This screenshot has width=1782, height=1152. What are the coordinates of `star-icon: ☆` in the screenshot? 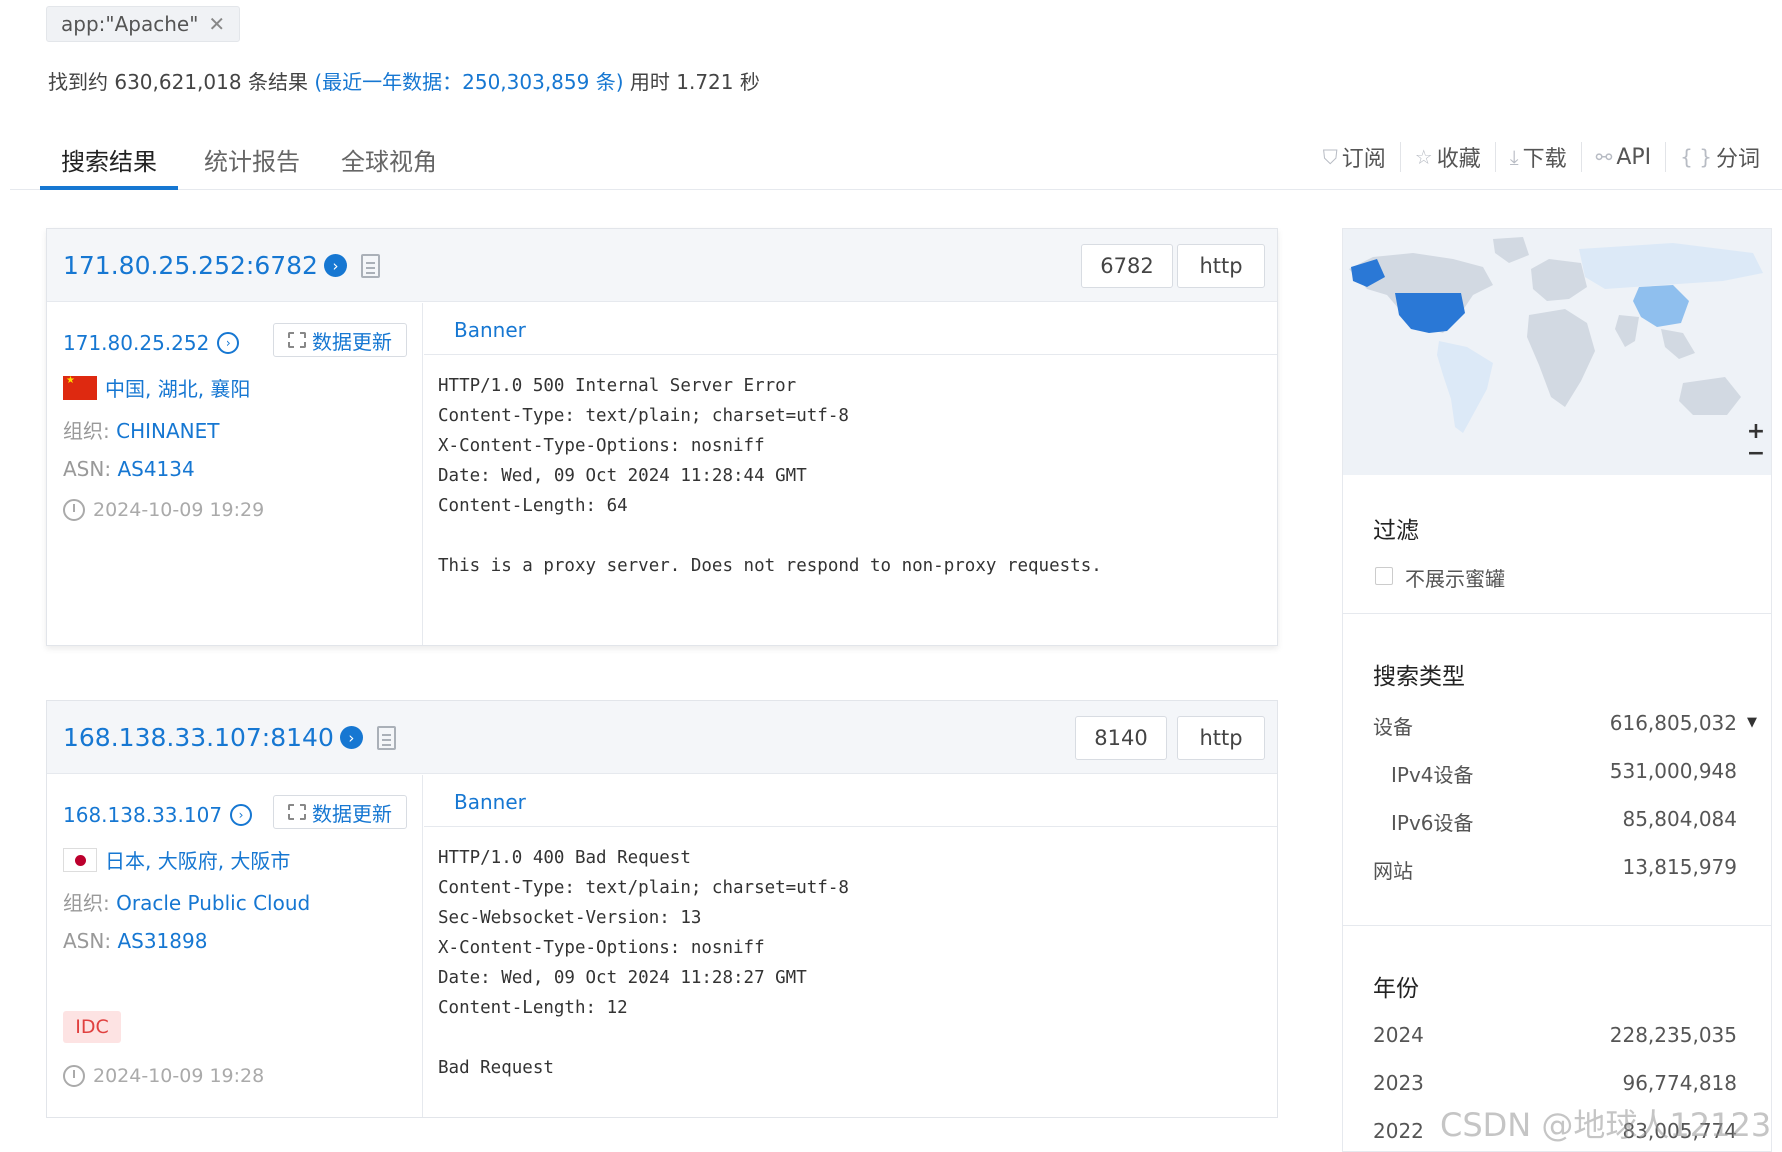 It's located at (1423, 157).